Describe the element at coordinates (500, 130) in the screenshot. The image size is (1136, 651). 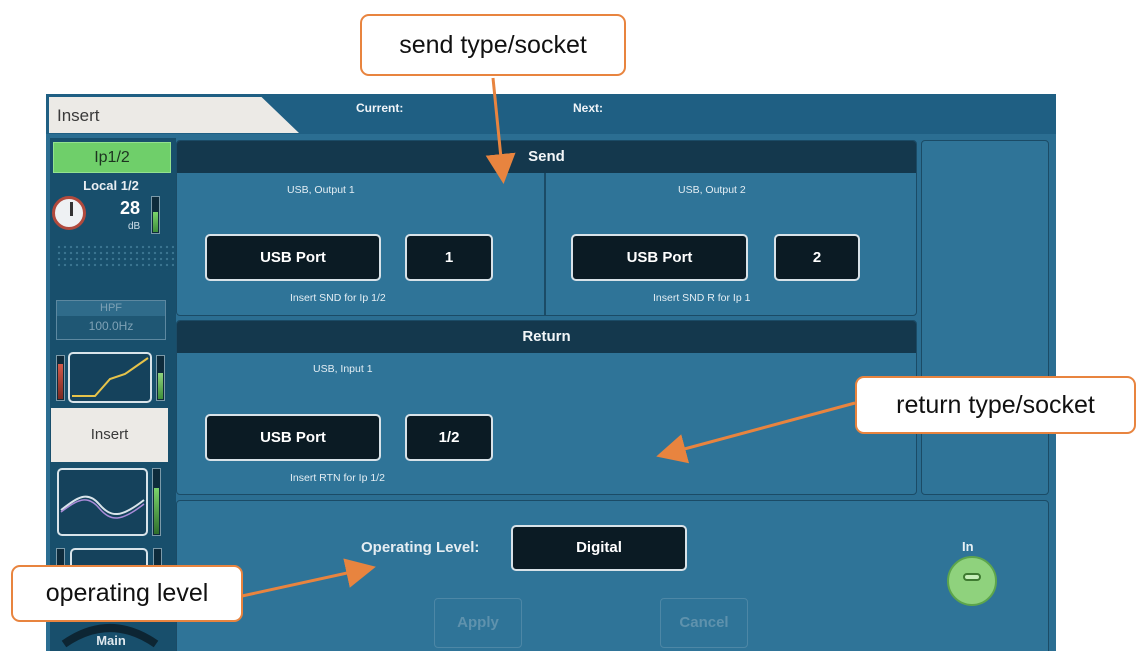
I see `send-arrow` at that location.